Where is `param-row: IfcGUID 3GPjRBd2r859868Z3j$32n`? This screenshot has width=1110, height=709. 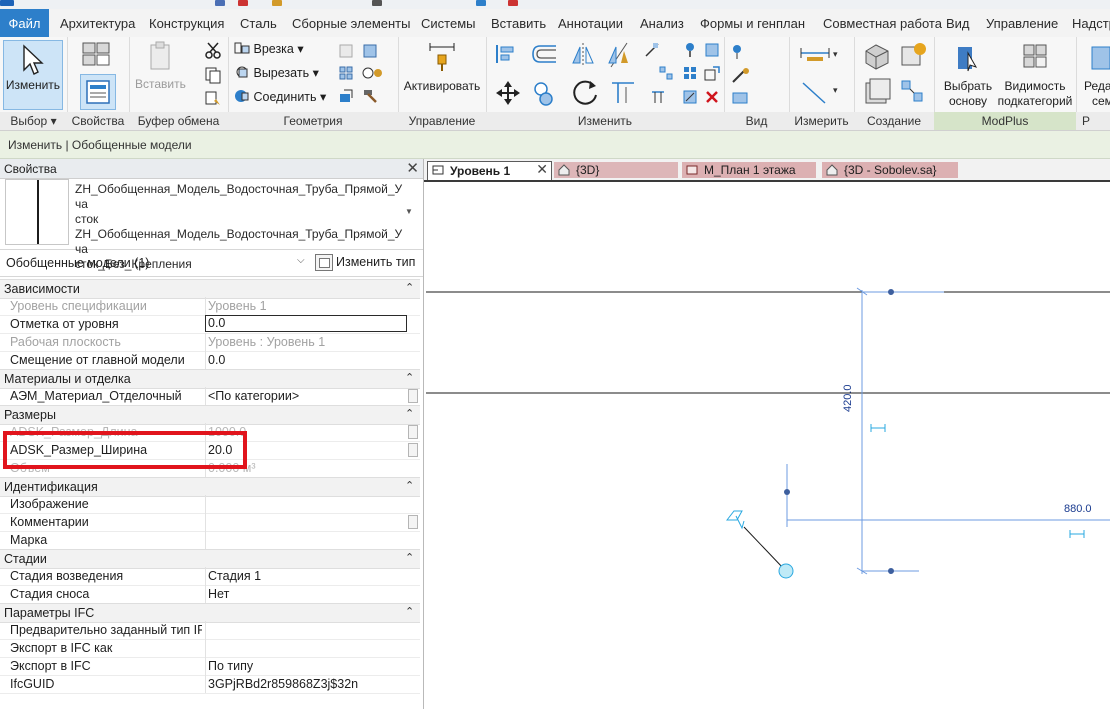 param-row: IfcGUID 3GPjRBd2r859868Z3j$32n is located at coordinates (210, 684).